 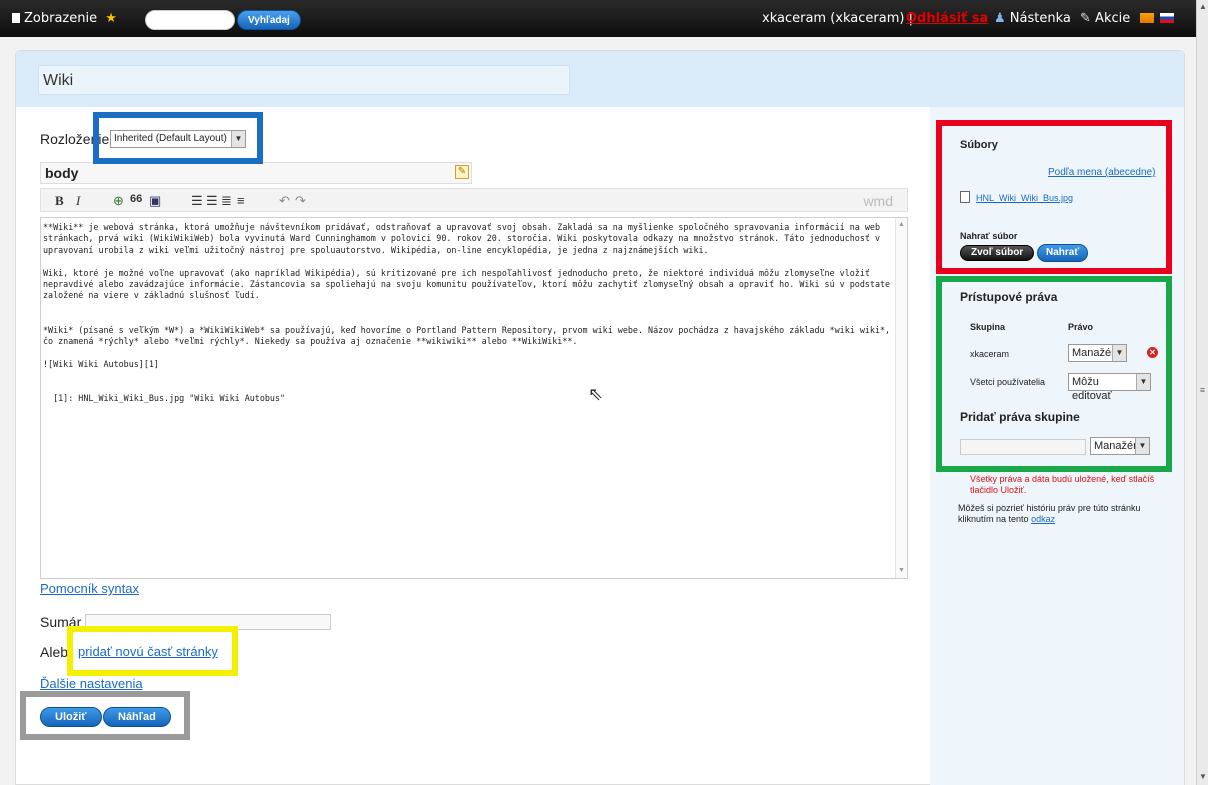 What do you see at coordinates (1023, 447) in the screenshot?
I see `group-name-input` at bounding box center [1023, 447].